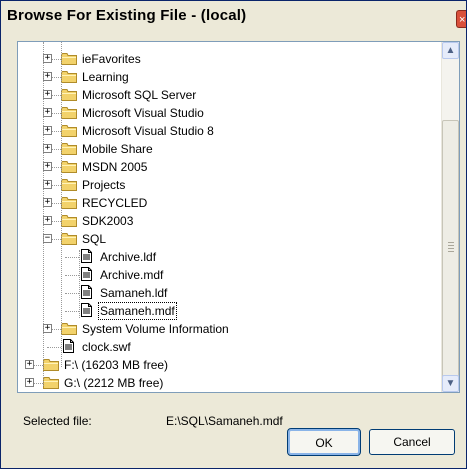 The height and width of the screenshot is (469, 467). What do you see at coordinates (228, 257) in the screenshot?
I see `tree-item: Archive.ldf` at bounding box center [228, 257].